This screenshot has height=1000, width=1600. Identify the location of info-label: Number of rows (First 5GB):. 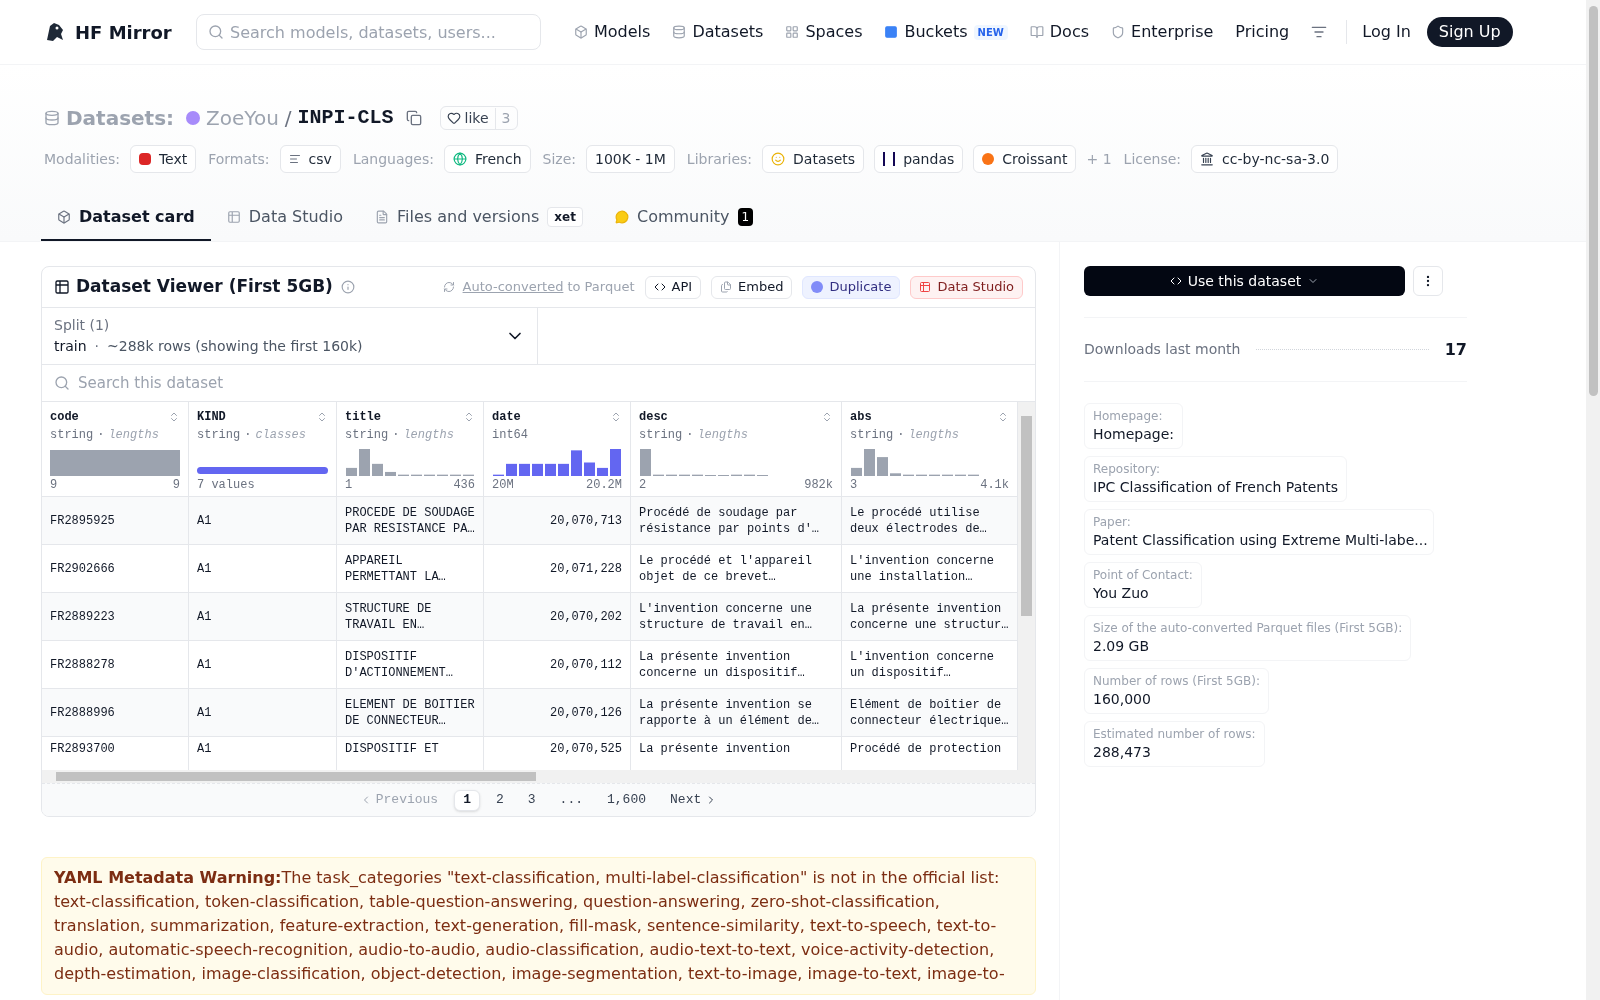
(1176, 681).